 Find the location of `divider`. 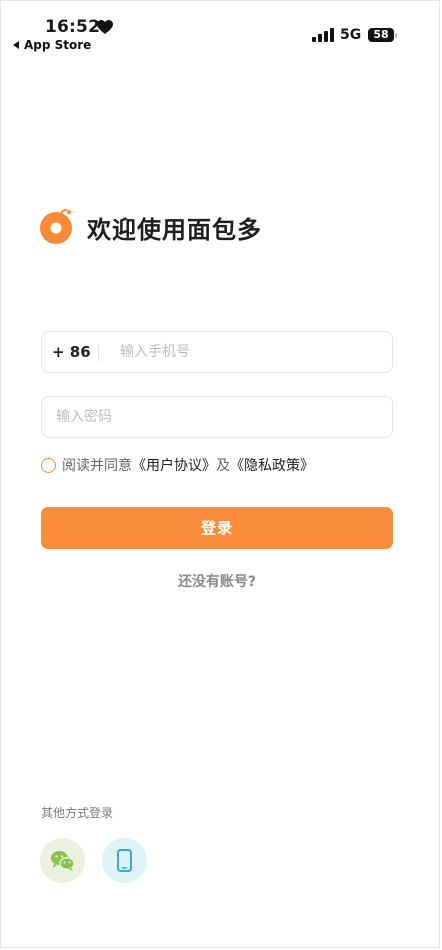

divider is located at coordinates (98, 353).